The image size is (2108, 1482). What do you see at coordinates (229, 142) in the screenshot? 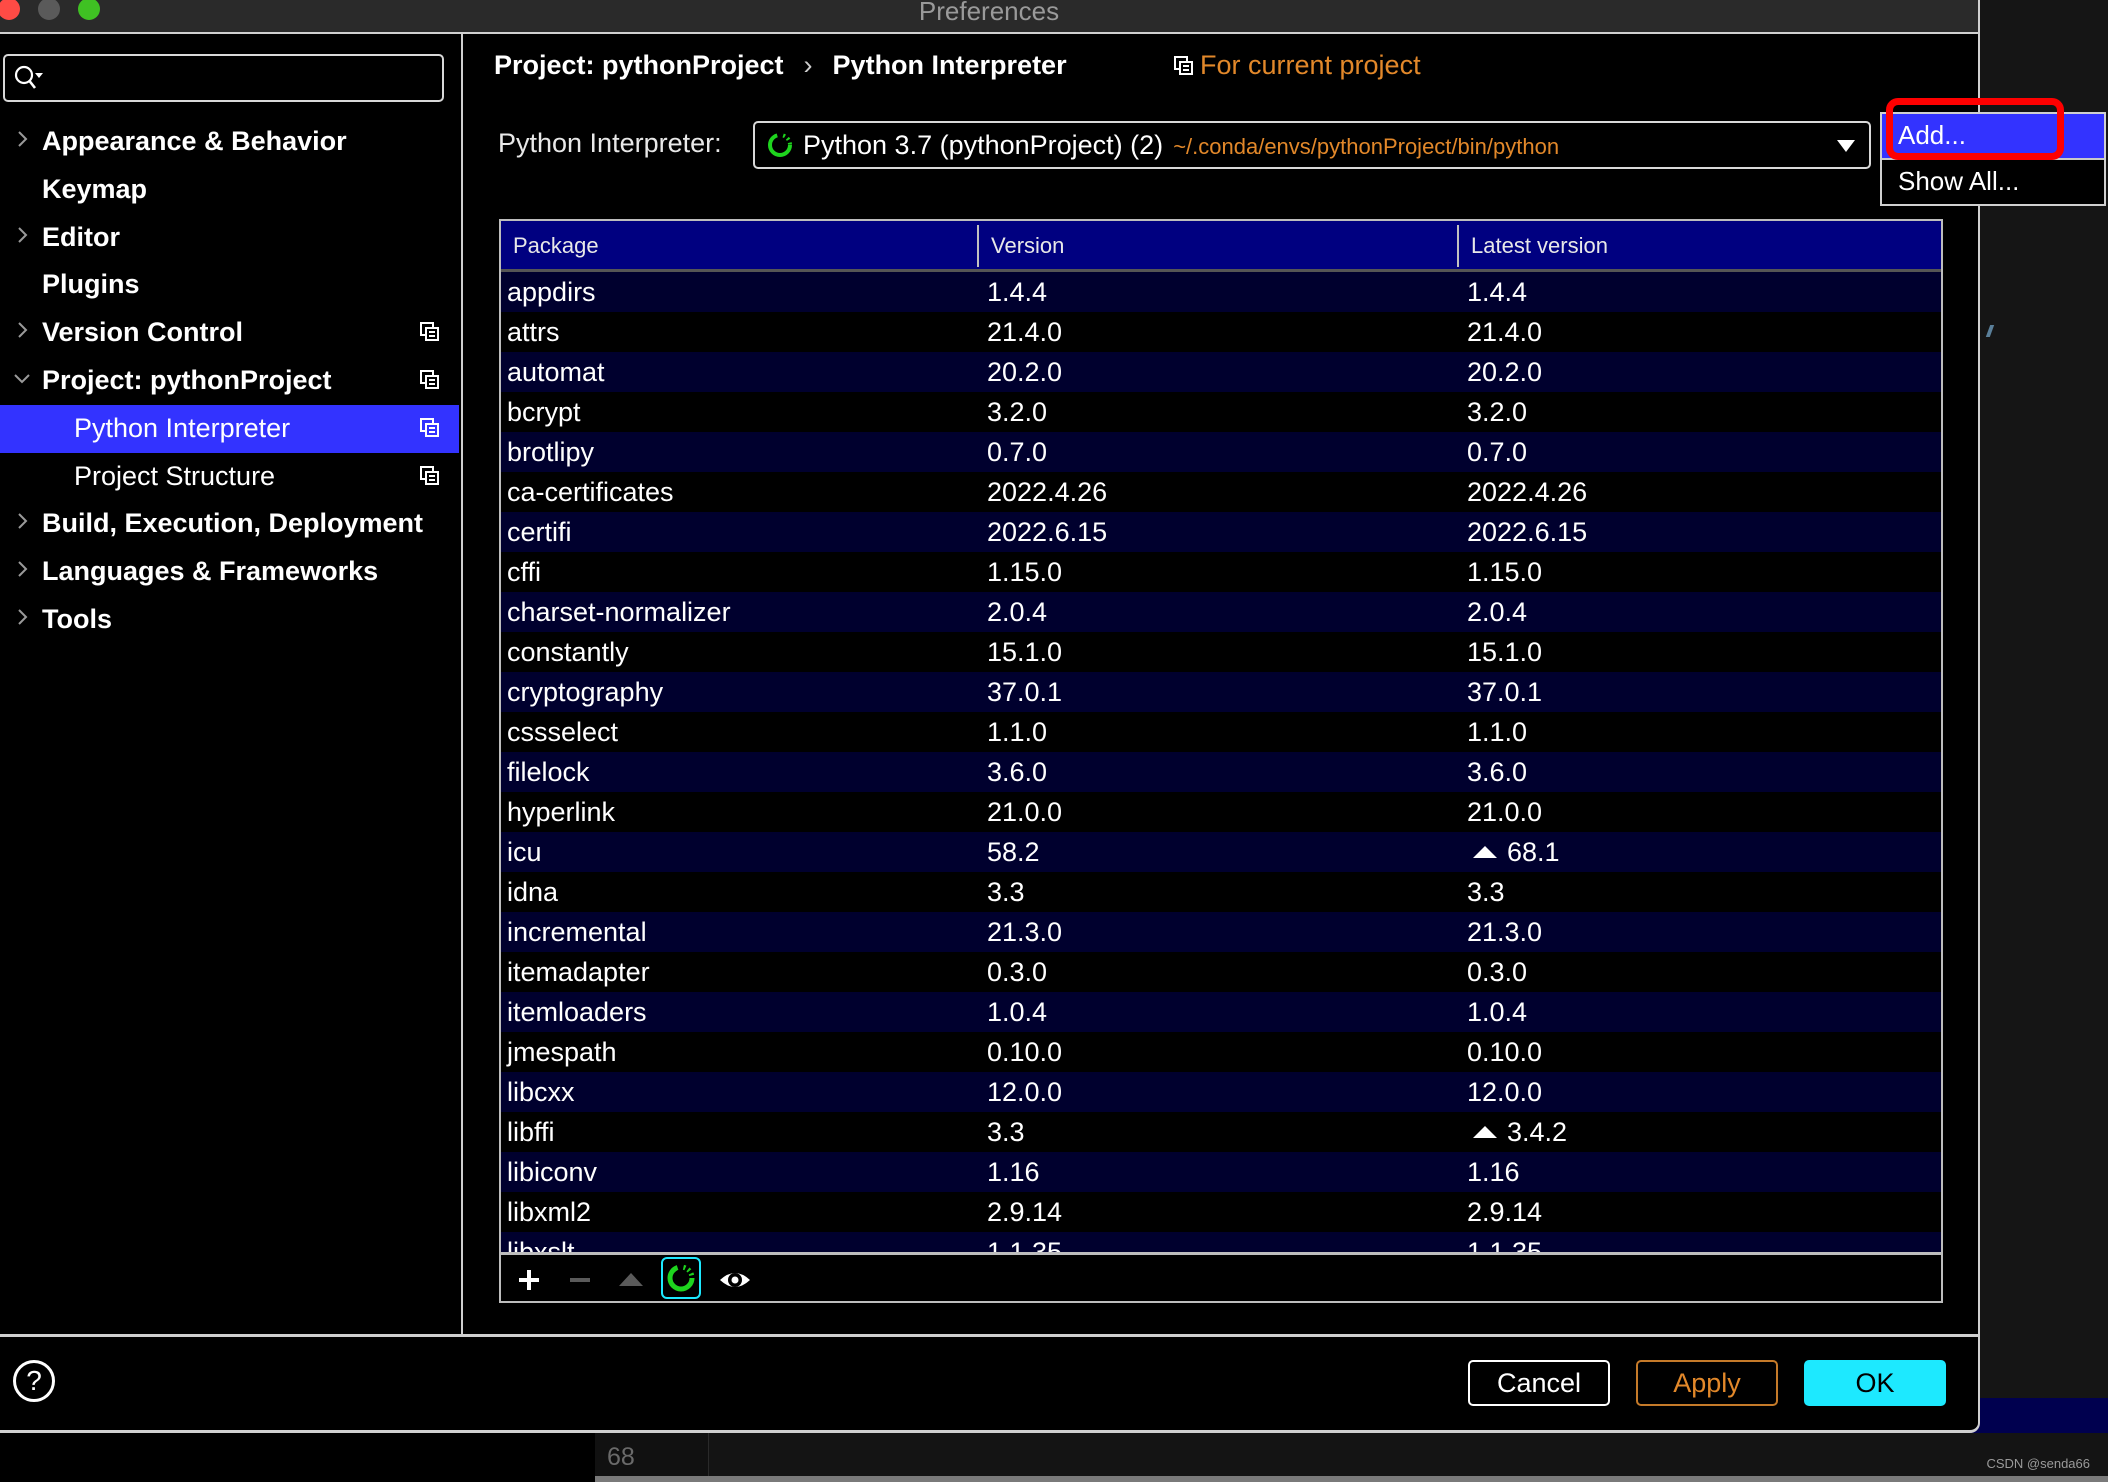
I see `sidebar-item-appearance-behavior: Appearance & Behavior` at bounding box center [229, 142].